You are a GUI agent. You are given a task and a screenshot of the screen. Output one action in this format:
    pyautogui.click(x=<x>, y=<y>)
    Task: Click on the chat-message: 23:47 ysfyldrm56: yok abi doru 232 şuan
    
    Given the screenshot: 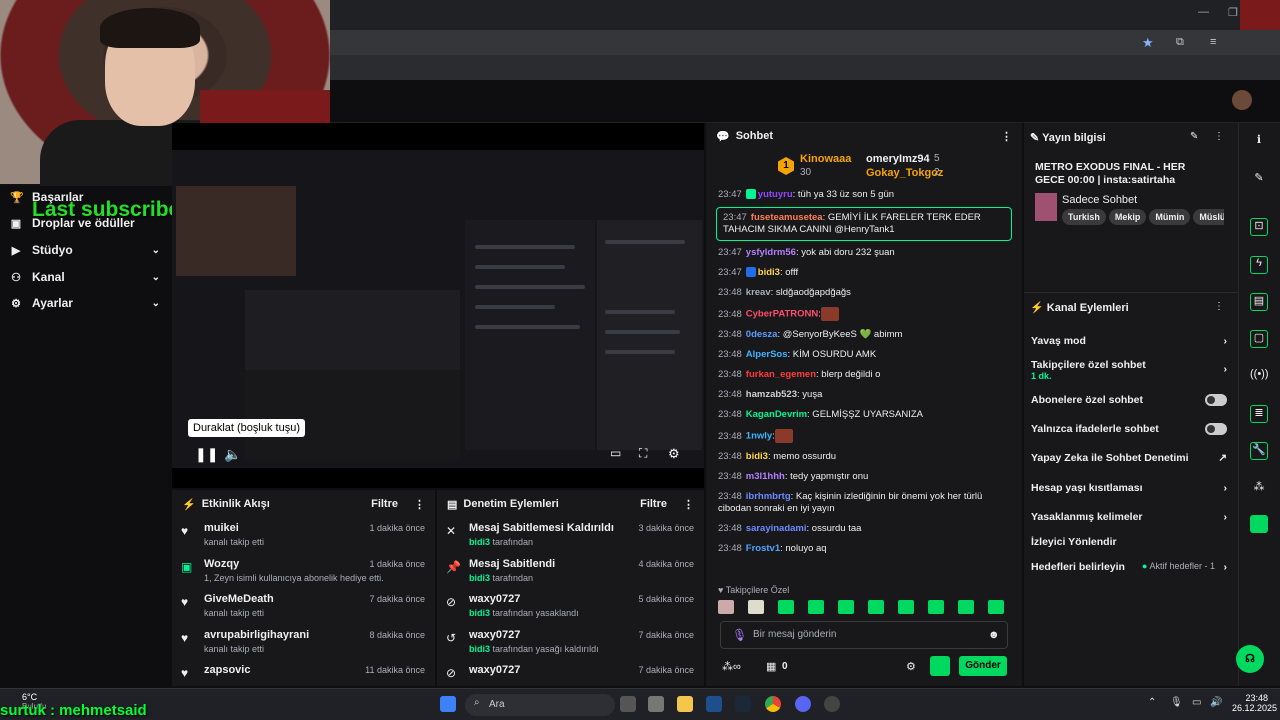 What is the action you would take?
    pyautogui.click(x=864, y=253)
    